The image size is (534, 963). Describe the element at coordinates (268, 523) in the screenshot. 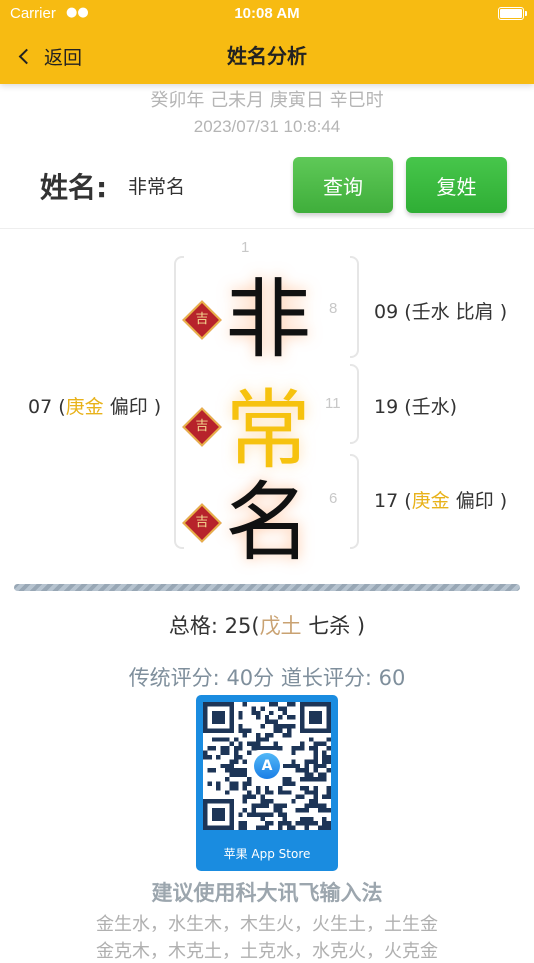

I see `name-char: 名` at that location.